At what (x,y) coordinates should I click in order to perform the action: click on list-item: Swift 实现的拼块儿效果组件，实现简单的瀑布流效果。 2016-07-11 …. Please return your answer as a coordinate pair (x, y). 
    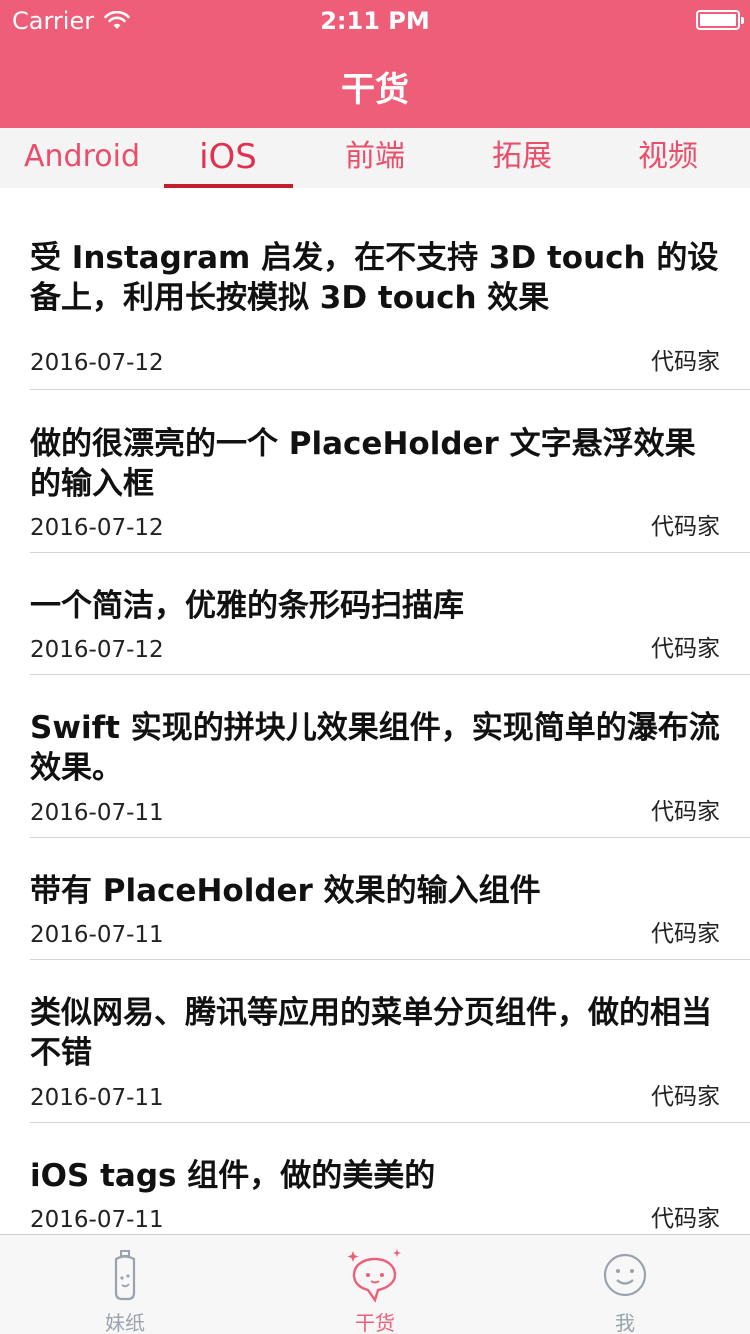
    Looking at the image, I should click on (390, 756).